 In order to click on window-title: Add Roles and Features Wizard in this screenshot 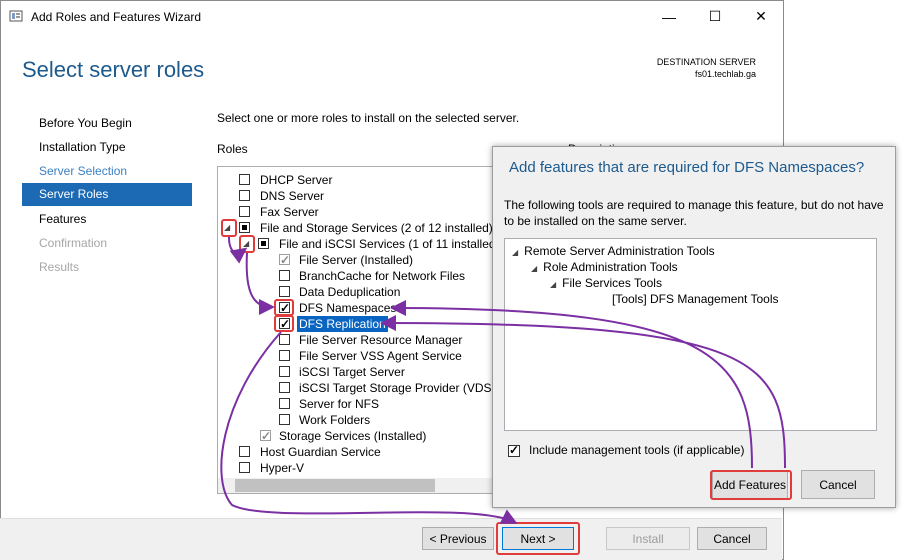, I will do `click(116, 17)`.